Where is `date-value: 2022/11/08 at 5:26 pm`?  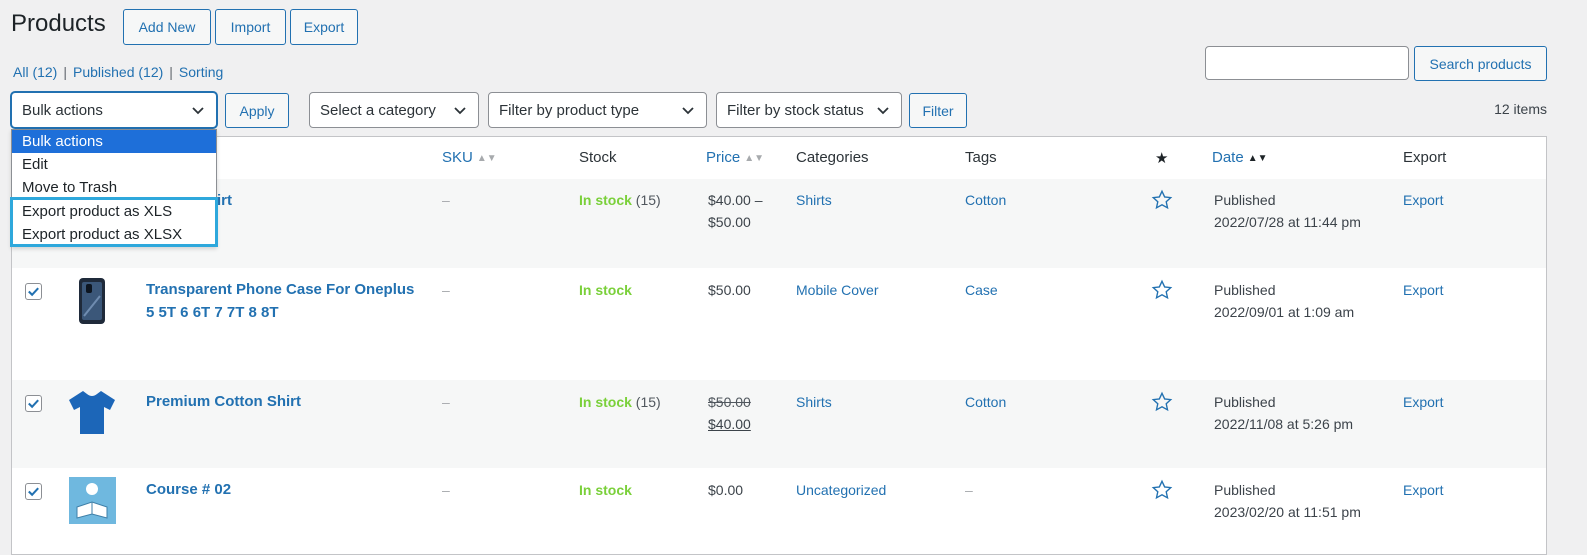
date-value: 2022/11/08 at 5:26 pm is located at coordinates (1284, 424).